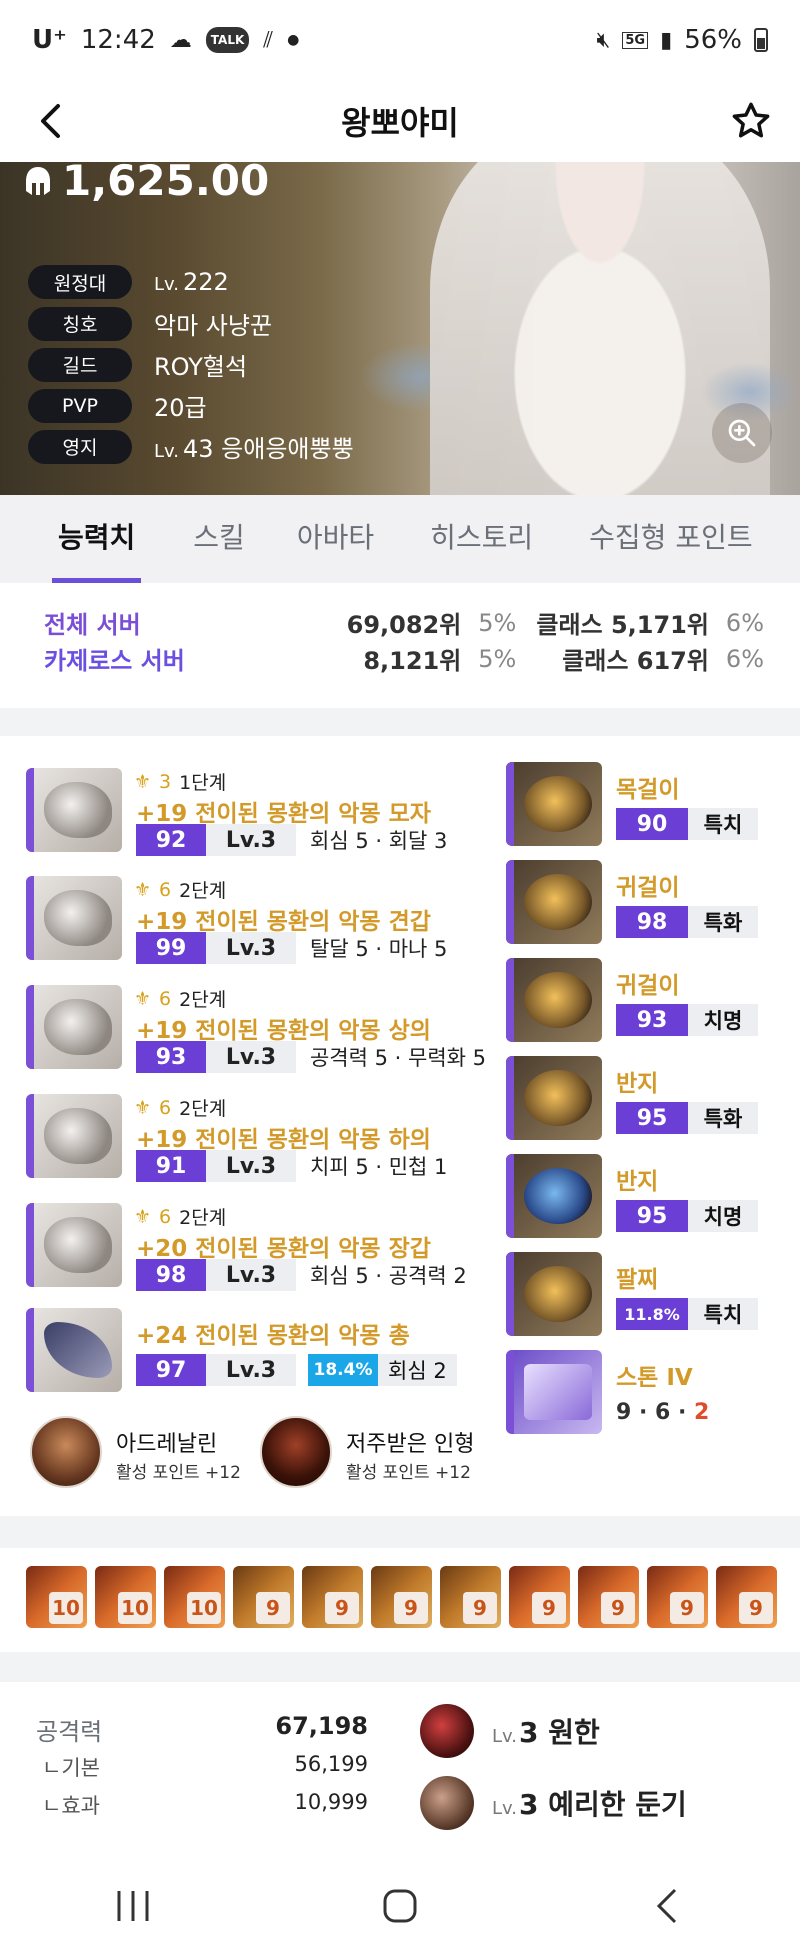  What do you see at coordinates (666, 40) in the screenshot?
I see `signal-icon: ▮` at bounding box center [666, 40].